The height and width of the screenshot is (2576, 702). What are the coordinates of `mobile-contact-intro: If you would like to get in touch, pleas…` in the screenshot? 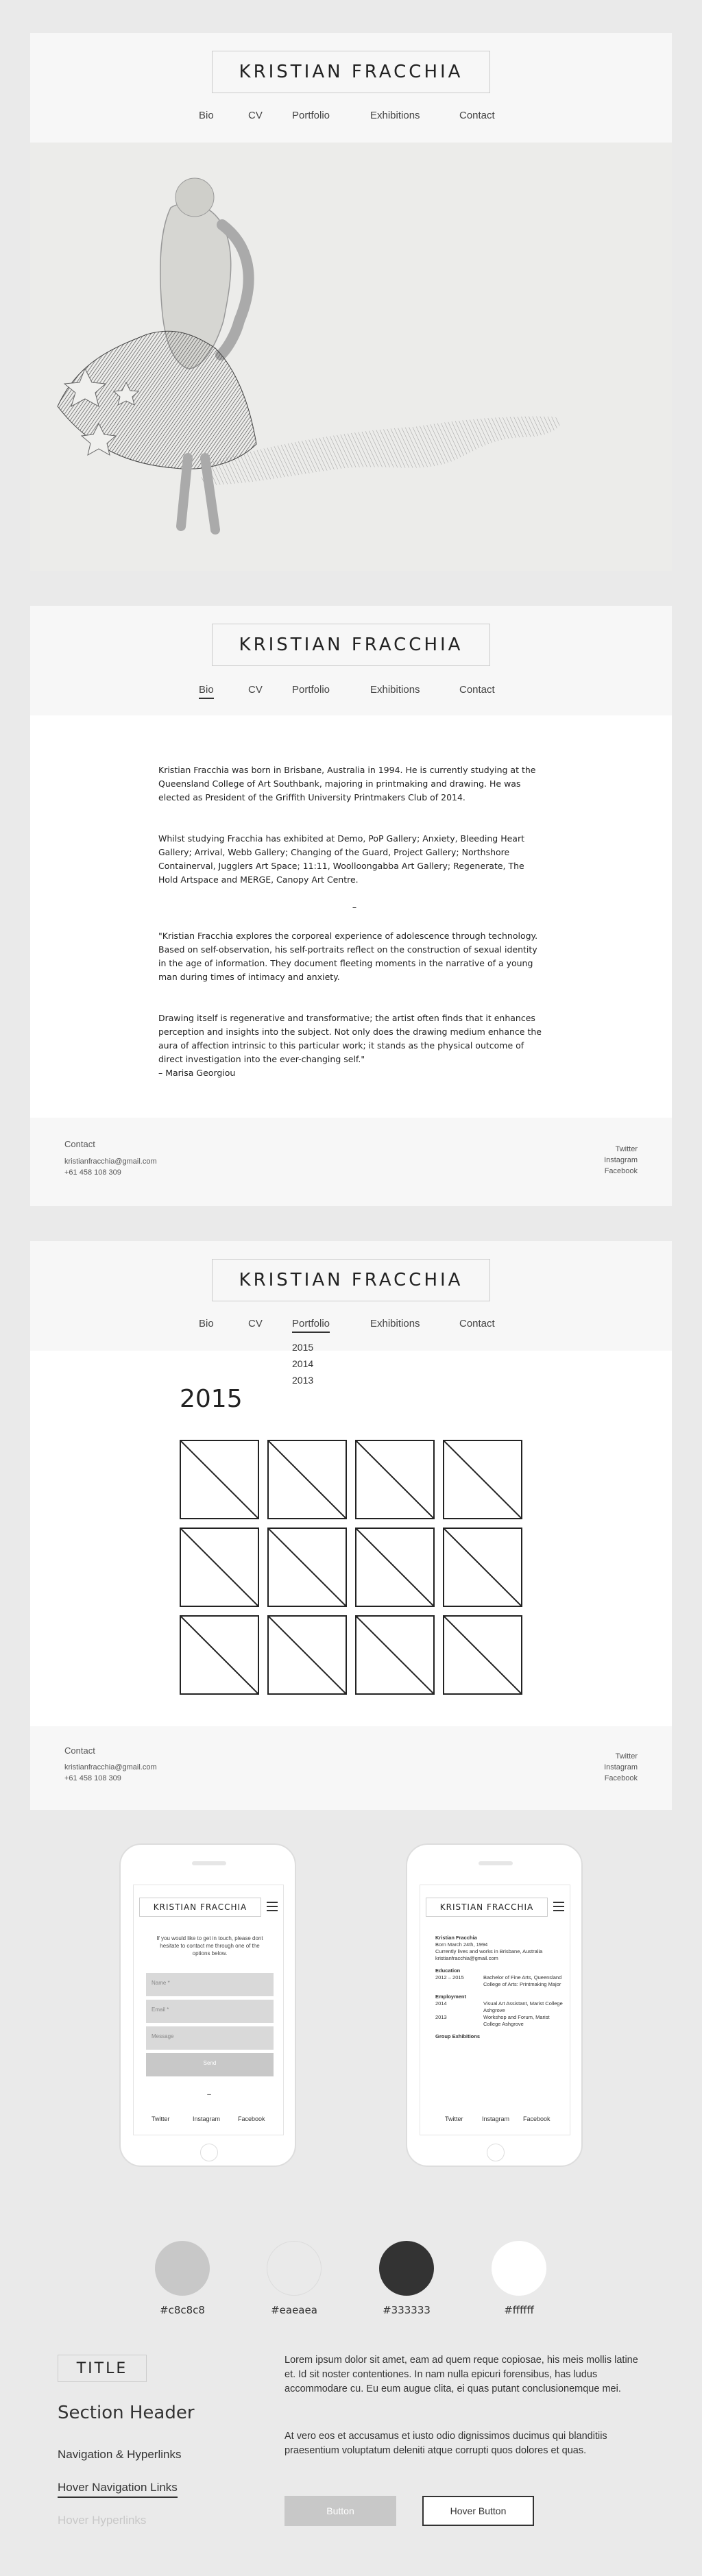 It's located at (210, 1946).